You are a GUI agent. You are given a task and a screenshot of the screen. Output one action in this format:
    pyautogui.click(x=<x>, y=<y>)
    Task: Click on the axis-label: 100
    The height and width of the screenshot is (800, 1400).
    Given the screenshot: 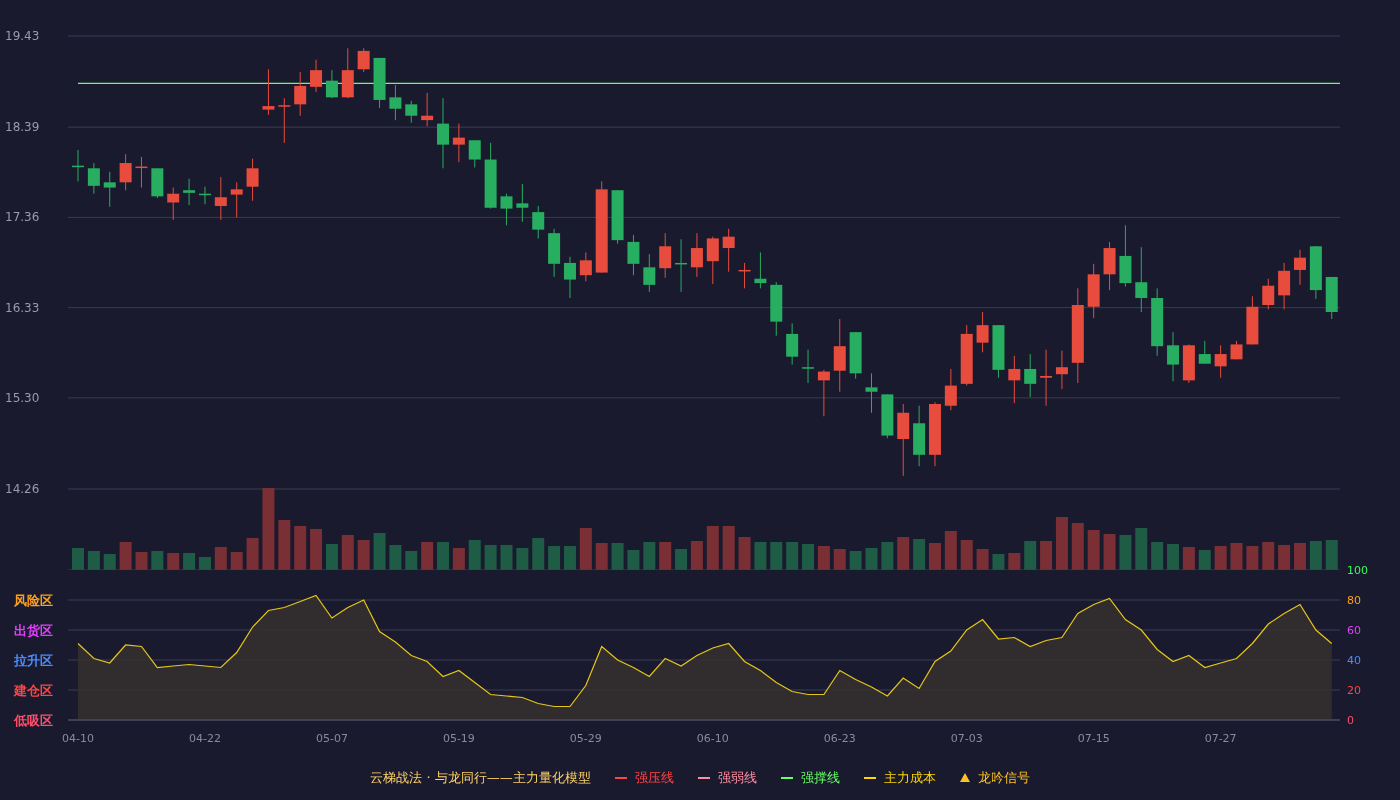 What is the action you would take?
    pyautogui.click(x=1357, y=570)
    